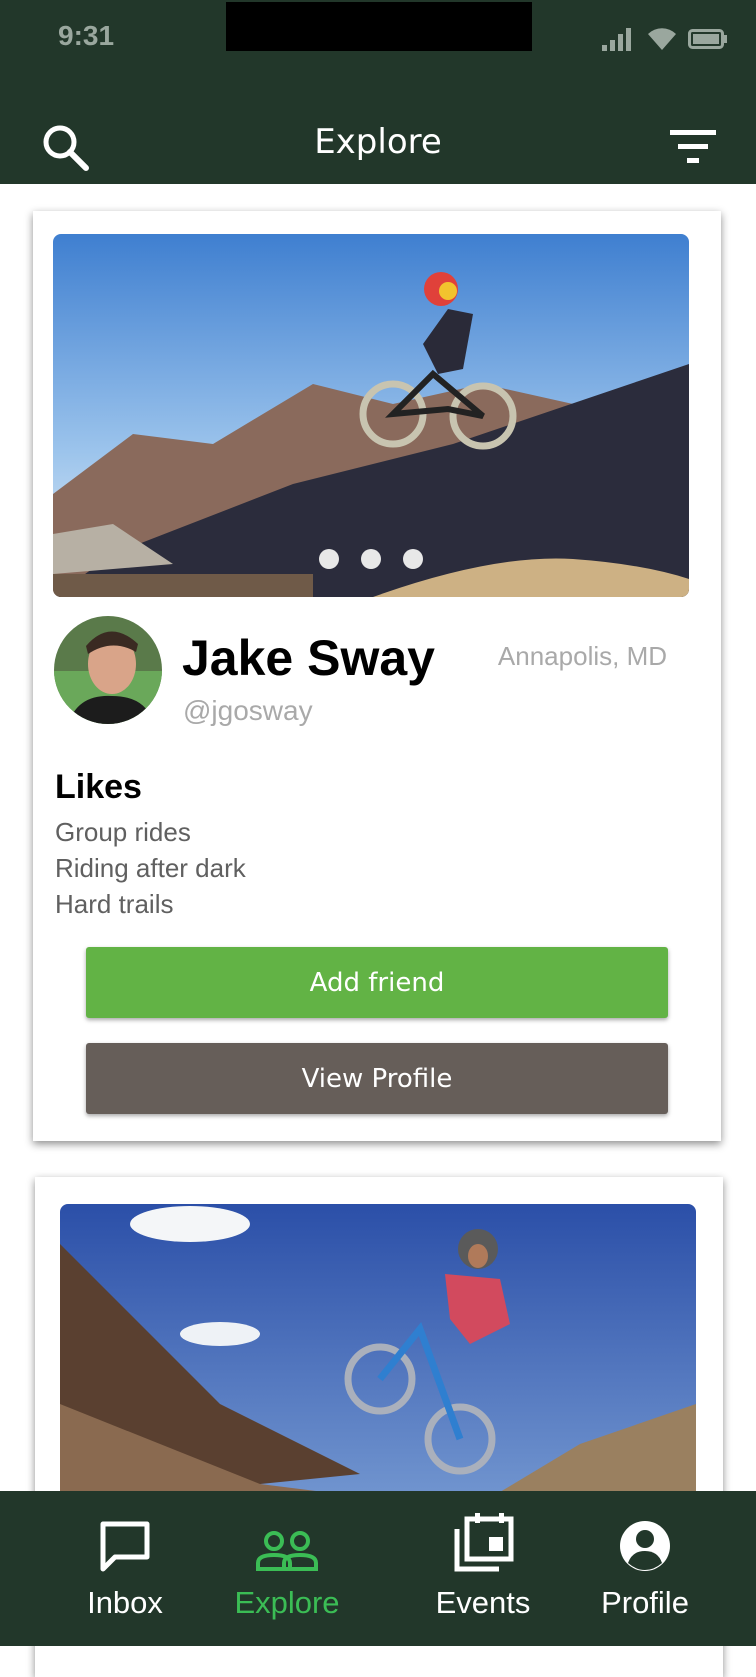 This screenshot has height=1677, width=756. What do you see at coordinates (483, 1602) in the screenshot?
I see `nav-label: Events` at bounding box center [483, 1602].